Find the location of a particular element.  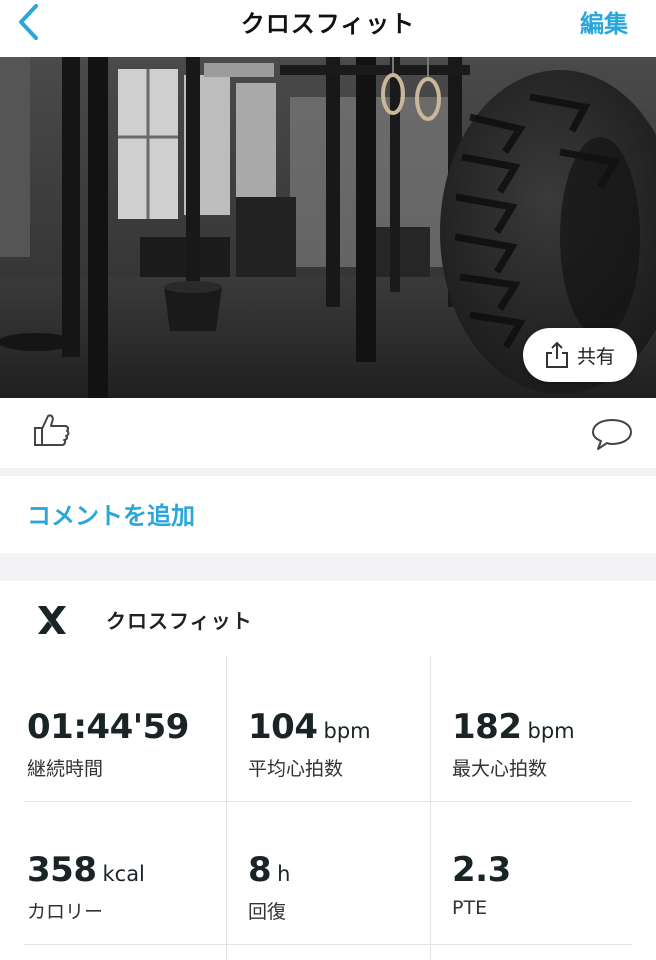

nav-bar: クロスフィット 編集 is located at coordinates (328, 28).